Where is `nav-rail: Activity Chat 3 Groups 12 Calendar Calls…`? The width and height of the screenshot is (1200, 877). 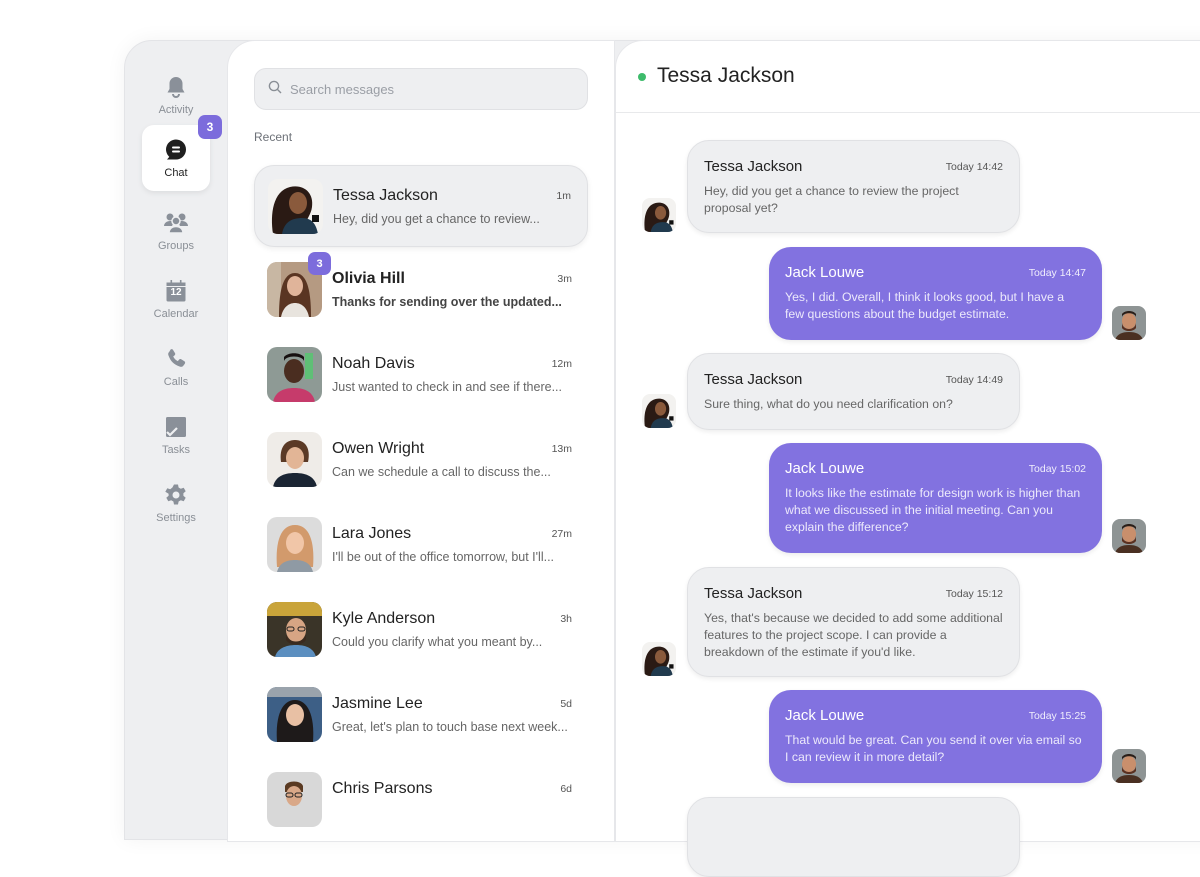 nav-rail: Activity Chat 3 Groups 12 Calendar Calls… is located at coordinates (176, 440).